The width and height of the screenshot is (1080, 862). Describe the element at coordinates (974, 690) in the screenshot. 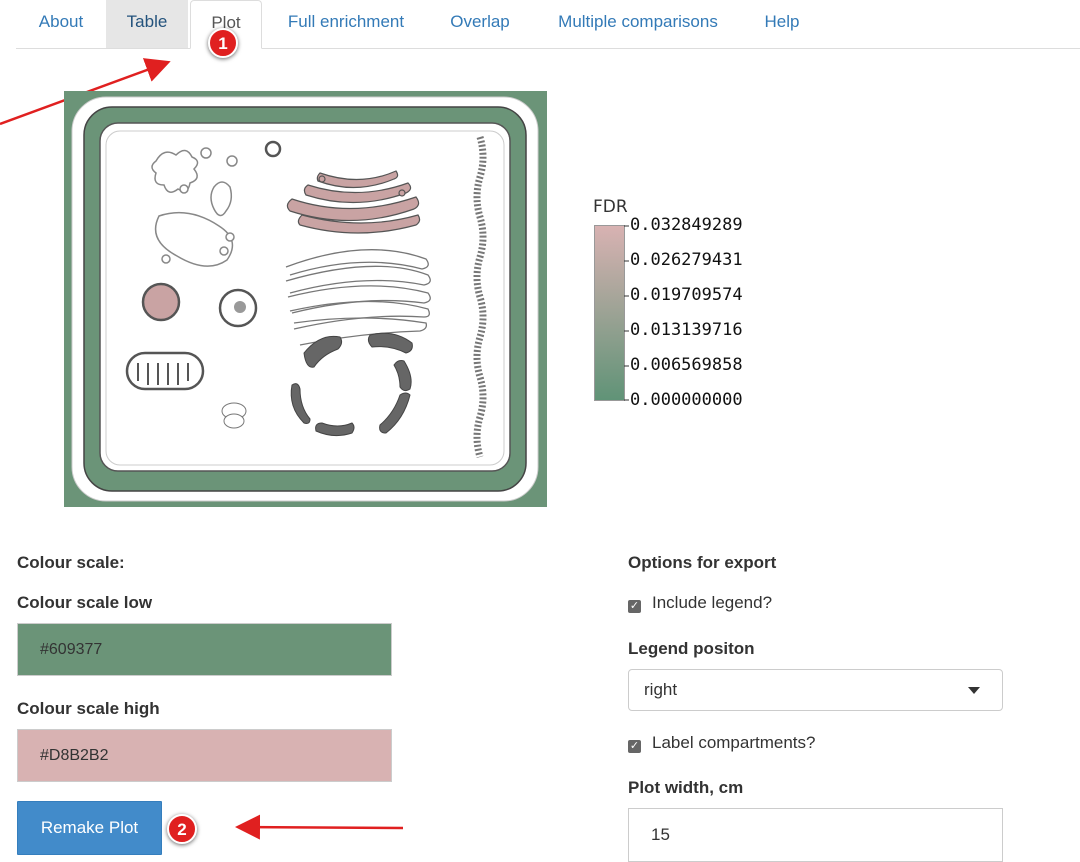

I see `chevron-down-icon` at that location.